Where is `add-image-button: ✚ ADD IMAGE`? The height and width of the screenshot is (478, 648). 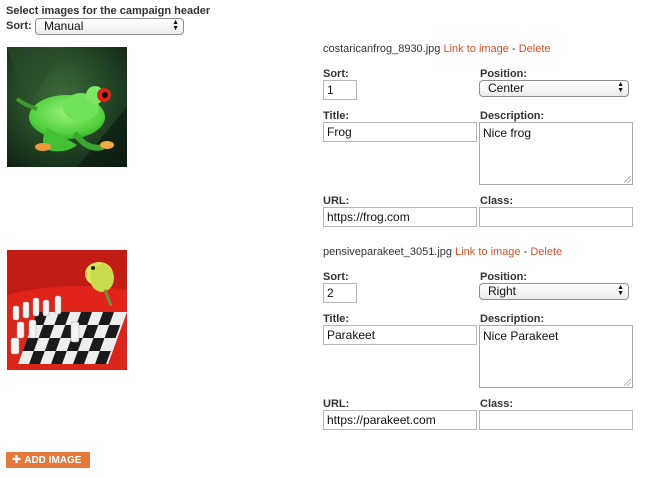 add-image-button: ✚ ADD IMAGE is located at coordinates (48, 460).